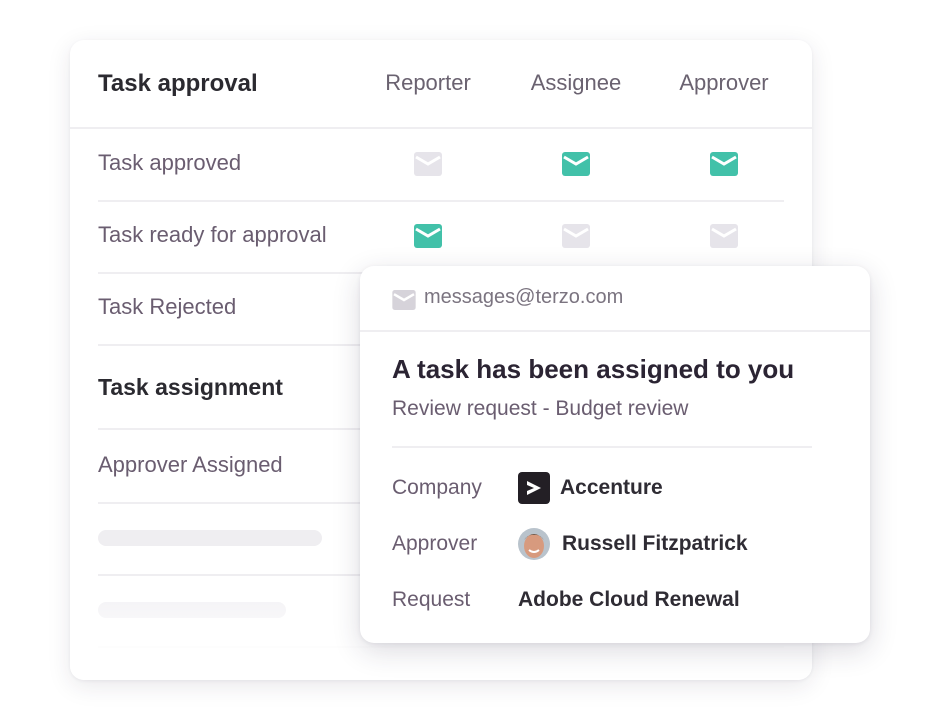  What do you see at coordinates (602, 447) in the screenshot?
I see `divider` at bounding box center [602, 447].